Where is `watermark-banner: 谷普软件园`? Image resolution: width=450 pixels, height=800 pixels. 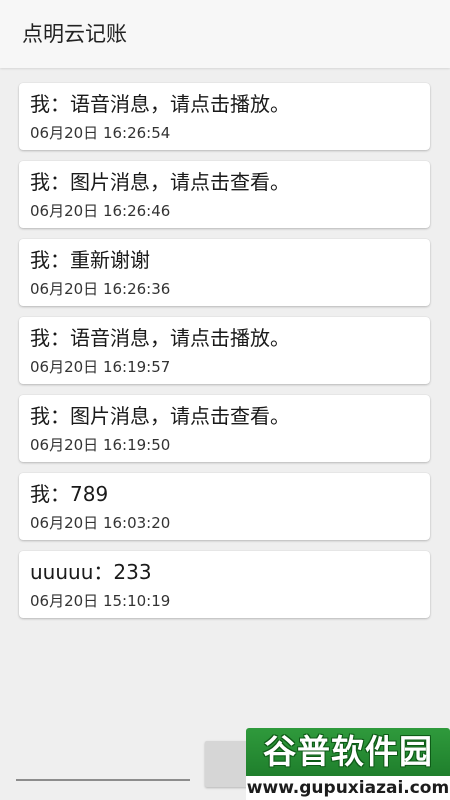
watermark-banner: 谷普软件园 is located at coordinates (348, 752).